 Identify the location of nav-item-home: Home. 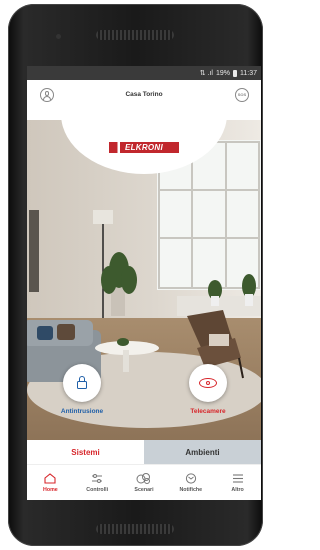
(50, 482).